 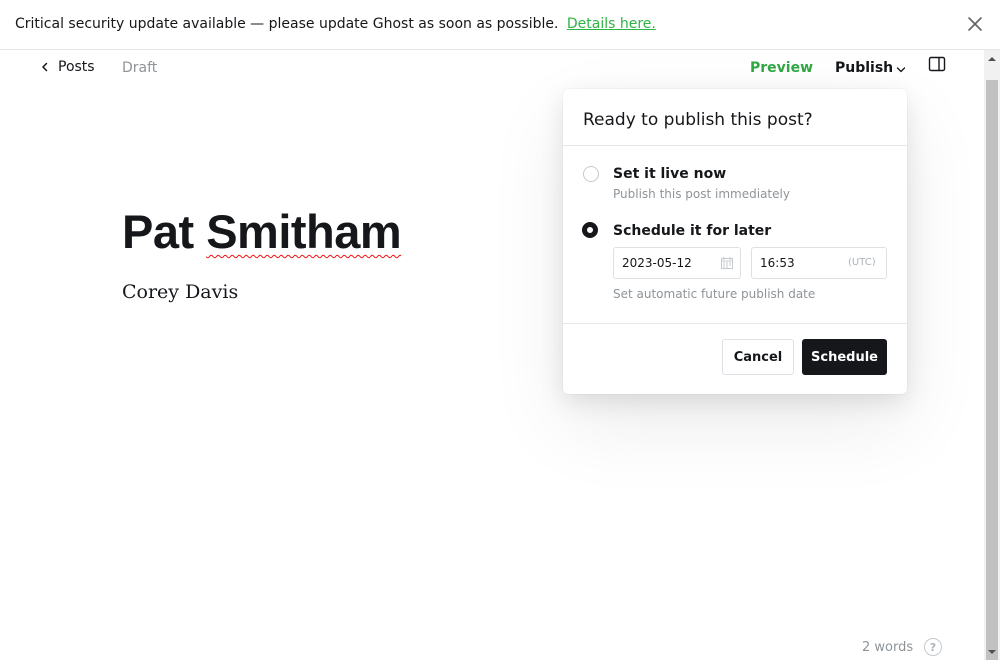 What do you see at coordinates (777, 263) in the screenshot?
I see `schedule-time-value: 16:53` at bounding box center [777, 263].